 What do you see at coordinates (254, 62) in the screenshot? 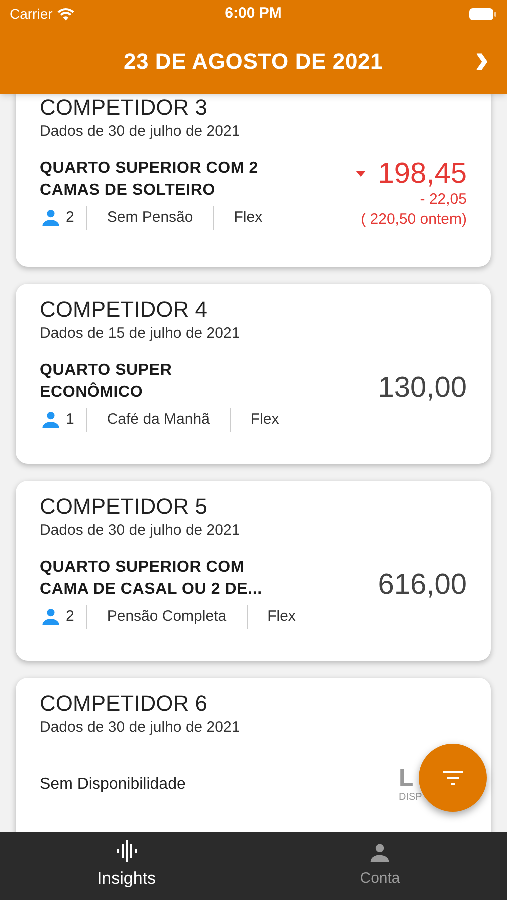
I see `date-title: 23 DE AGOSTO DE 2021` at bounding box center [254, 62].